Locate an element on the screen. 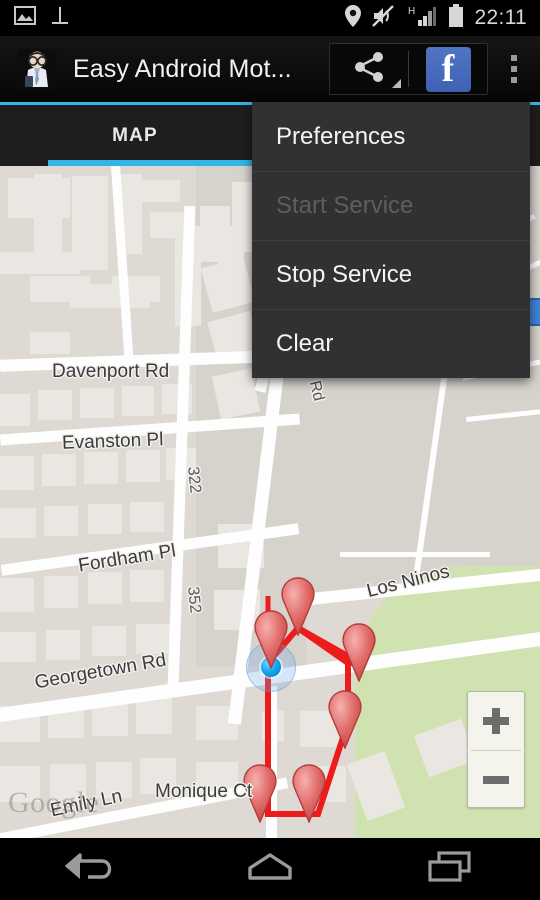 The height and width of the screenshot is (900, 540). share-icon is located at coordinates (369, 69).